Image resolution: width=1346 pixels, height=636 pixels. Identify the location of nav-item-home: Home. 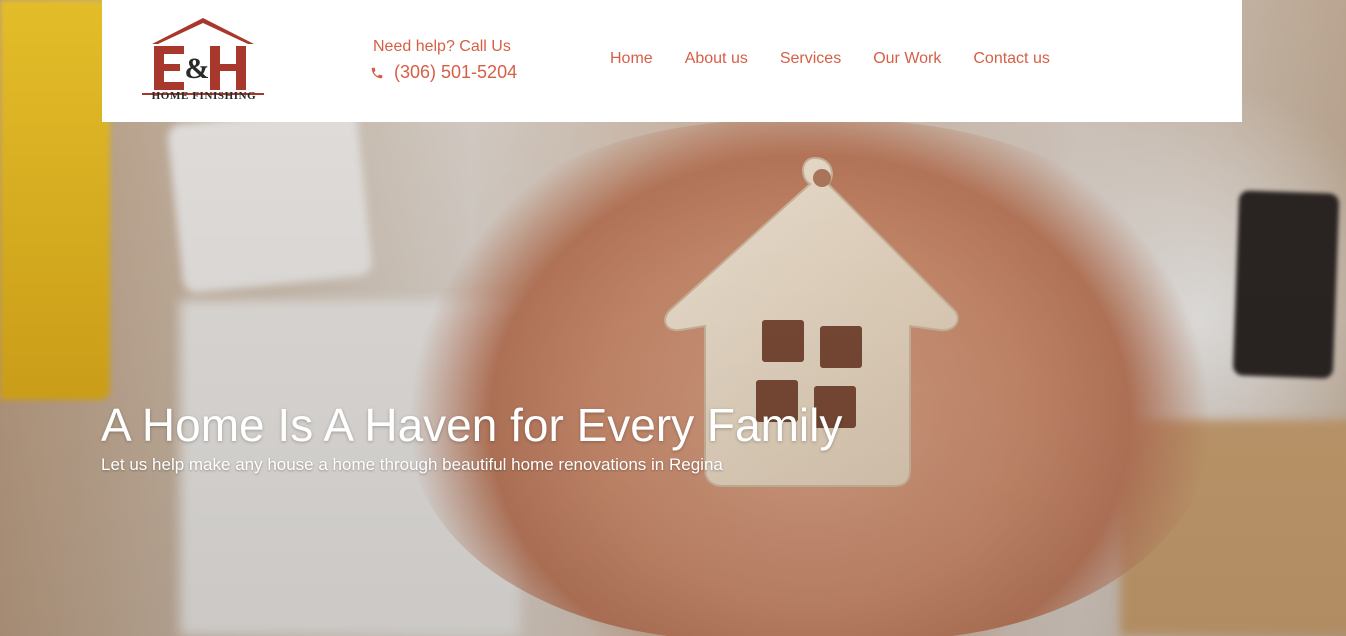
(631, 59).